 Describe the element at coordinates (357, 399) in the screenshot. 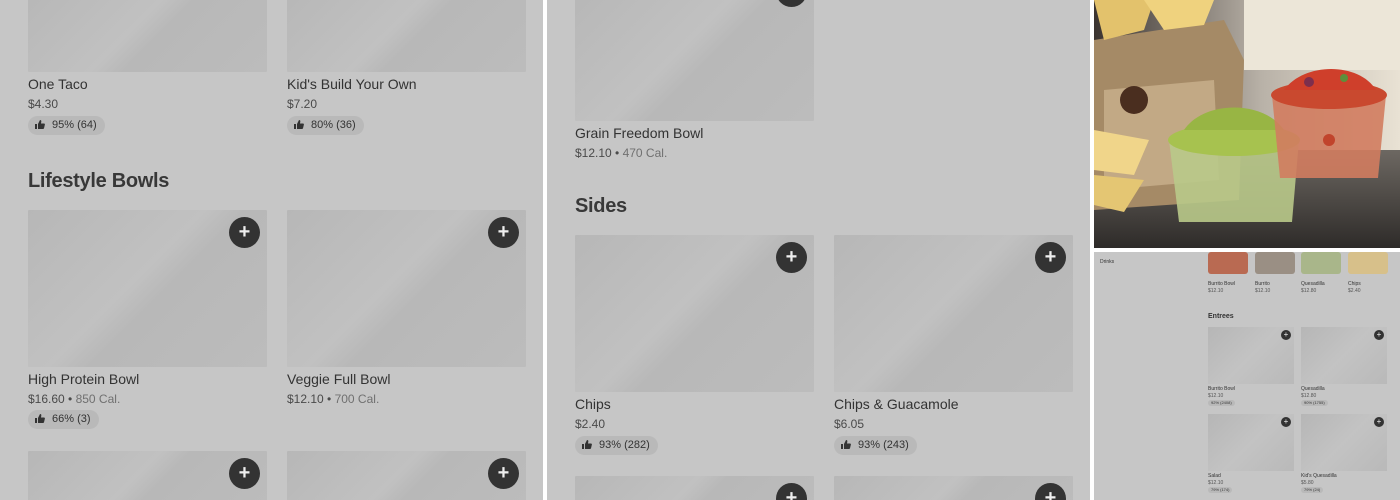

I see `calories: 700 Cal.` at that location.